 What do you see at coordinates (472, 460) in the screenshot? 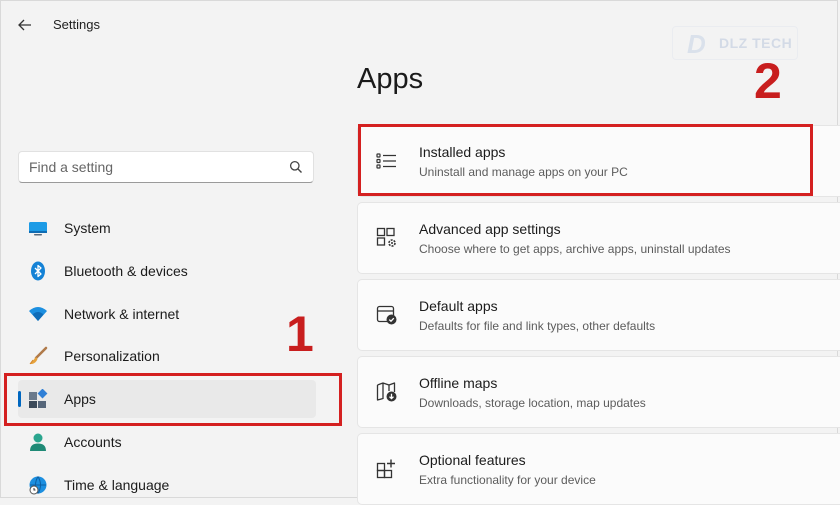
I see `card-title: Optional features` at bounding box center [472, 460].